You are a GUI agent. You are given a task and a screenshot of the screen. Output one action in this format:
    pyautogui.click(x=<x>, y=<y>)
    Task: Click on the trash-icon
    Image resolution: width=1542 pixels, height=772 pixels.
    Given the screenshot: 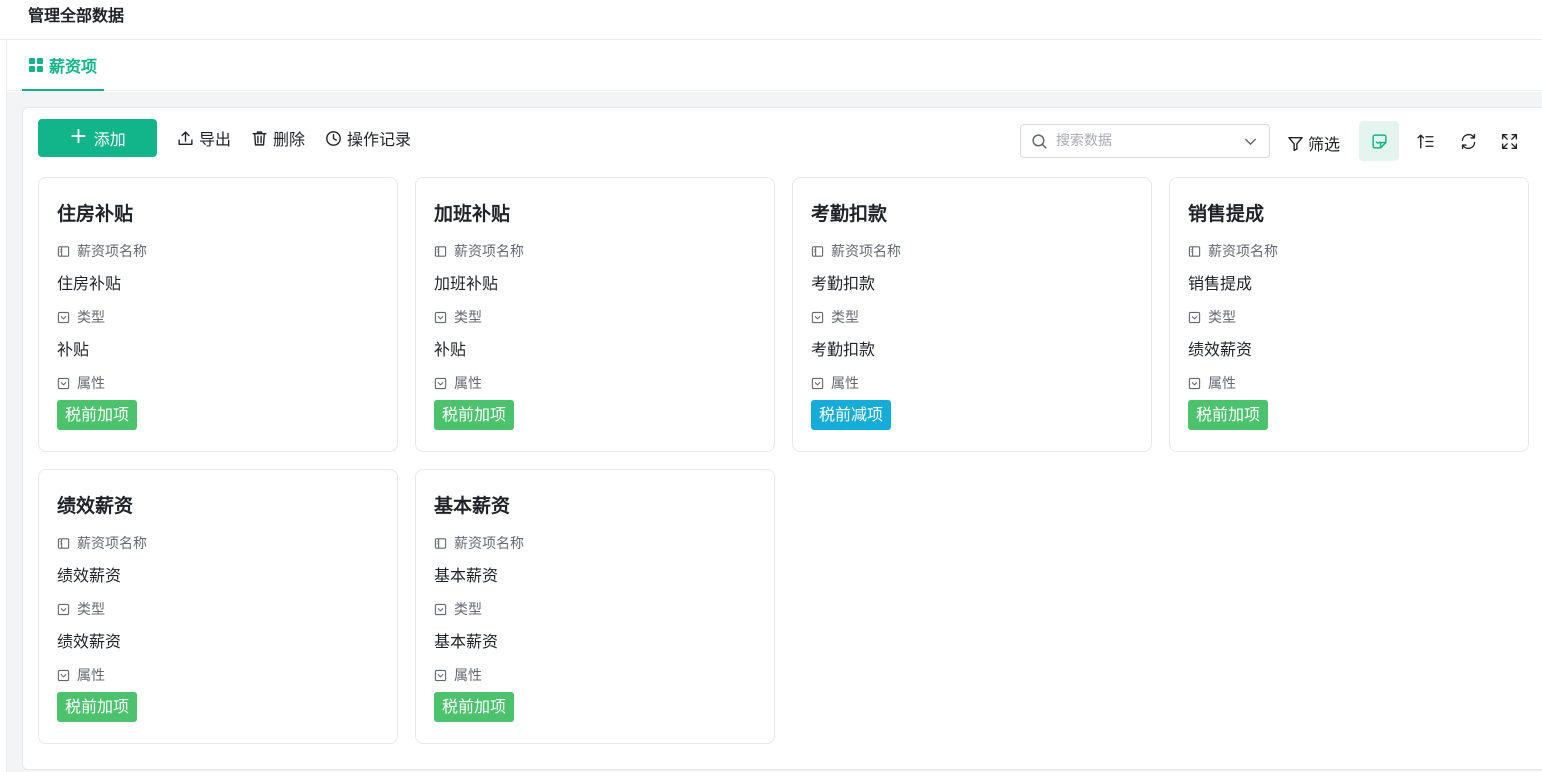 What is the action you would take?
    pyautogui.click(x=259, y=138)
    